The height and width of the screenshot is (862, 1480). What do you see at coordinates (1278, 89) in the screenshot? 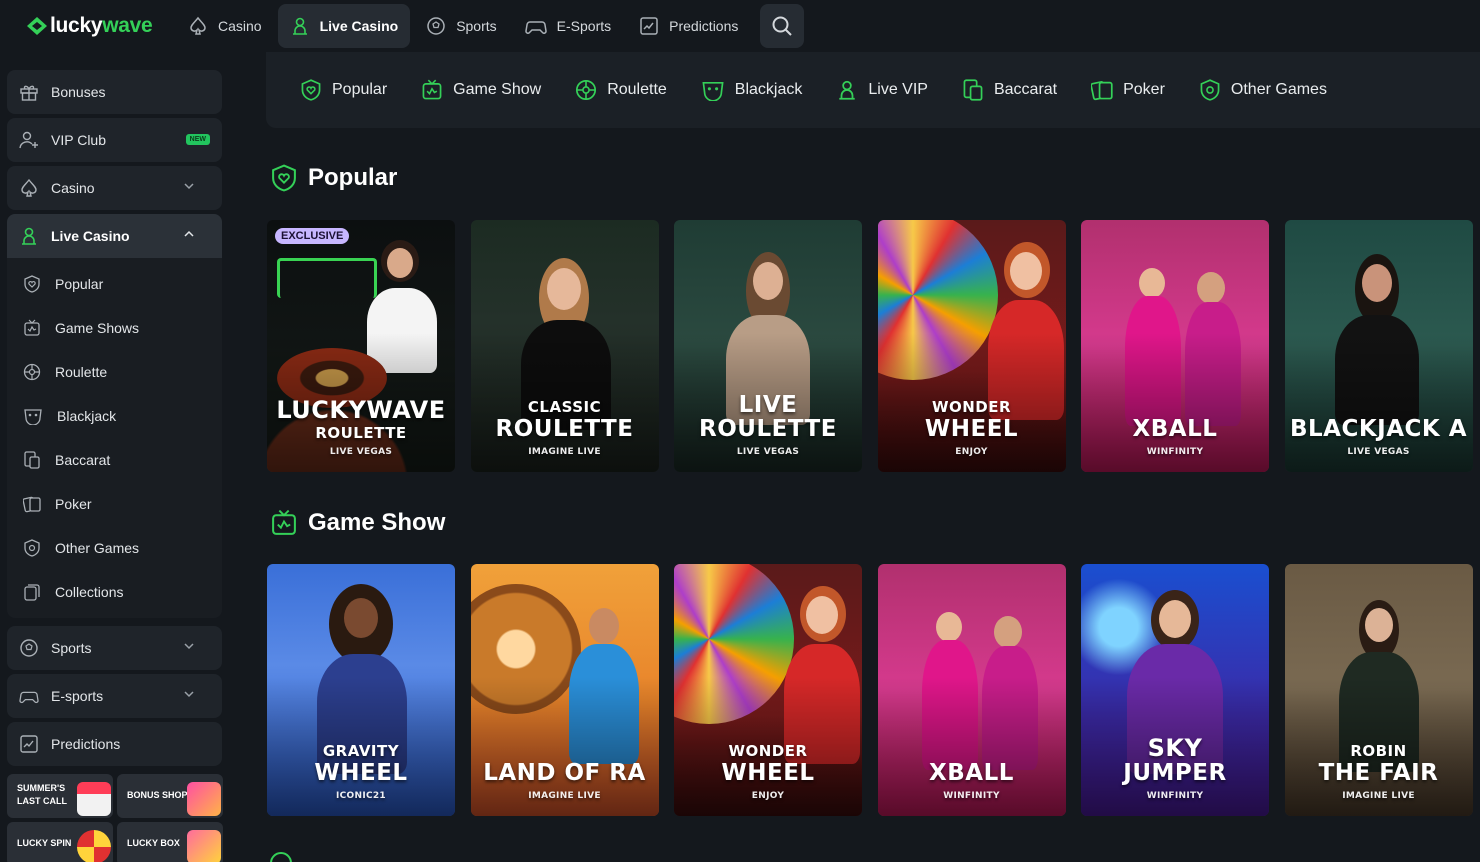
I see `category-tab-label: Other Games` at bounding box center [1278, 89].